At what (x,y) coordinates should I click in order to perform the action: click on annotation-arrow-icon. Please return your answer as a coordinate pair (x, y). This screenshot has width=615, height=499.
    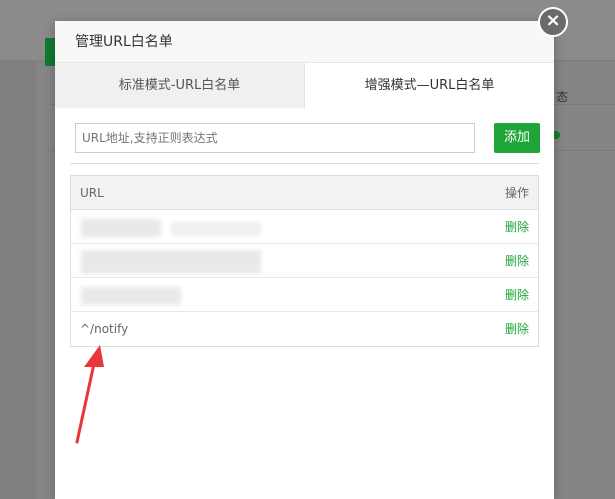
    Looking at the image, I should click on (89, 394).